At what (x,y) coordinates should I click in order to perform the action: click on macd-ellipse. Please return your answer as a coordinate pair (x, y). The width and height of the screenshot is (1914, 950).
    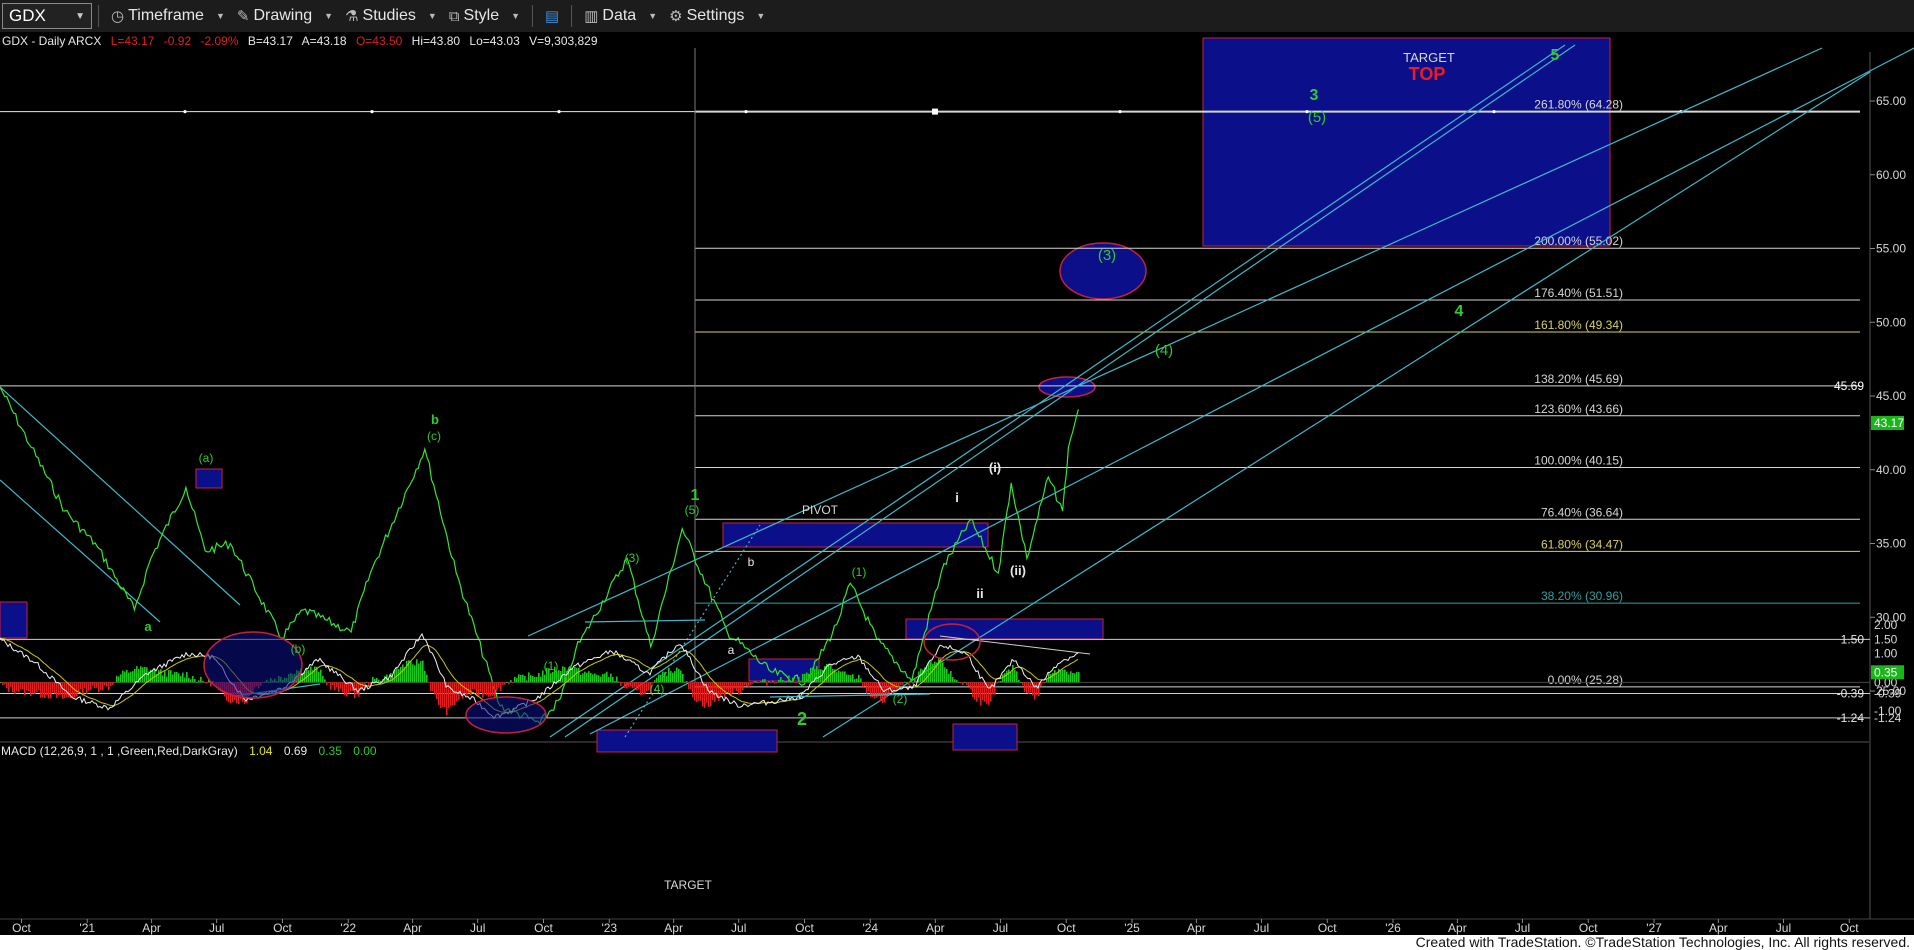
    Looking at the image, I should click on (253, 665).